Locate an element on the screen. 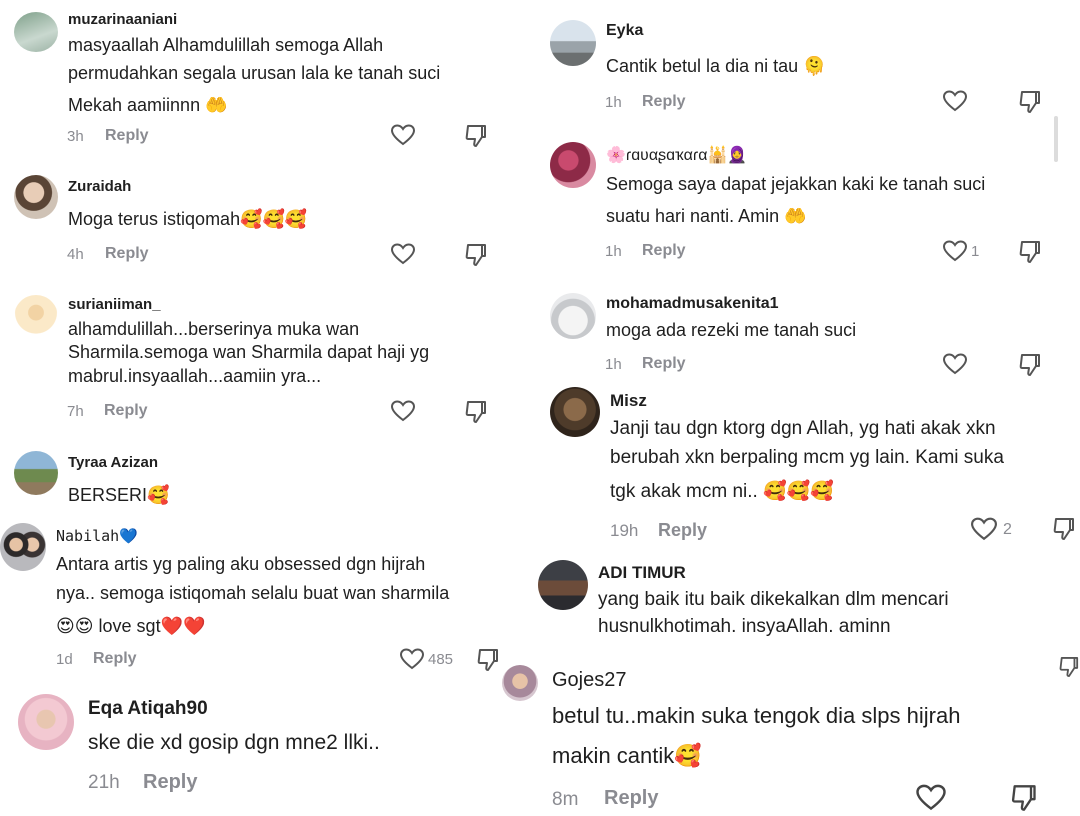 The height and width of the screenshot is (816, 1080). comment-line: suatu hari nanti. Amin 🤲 is located at coordinates (706, 216).